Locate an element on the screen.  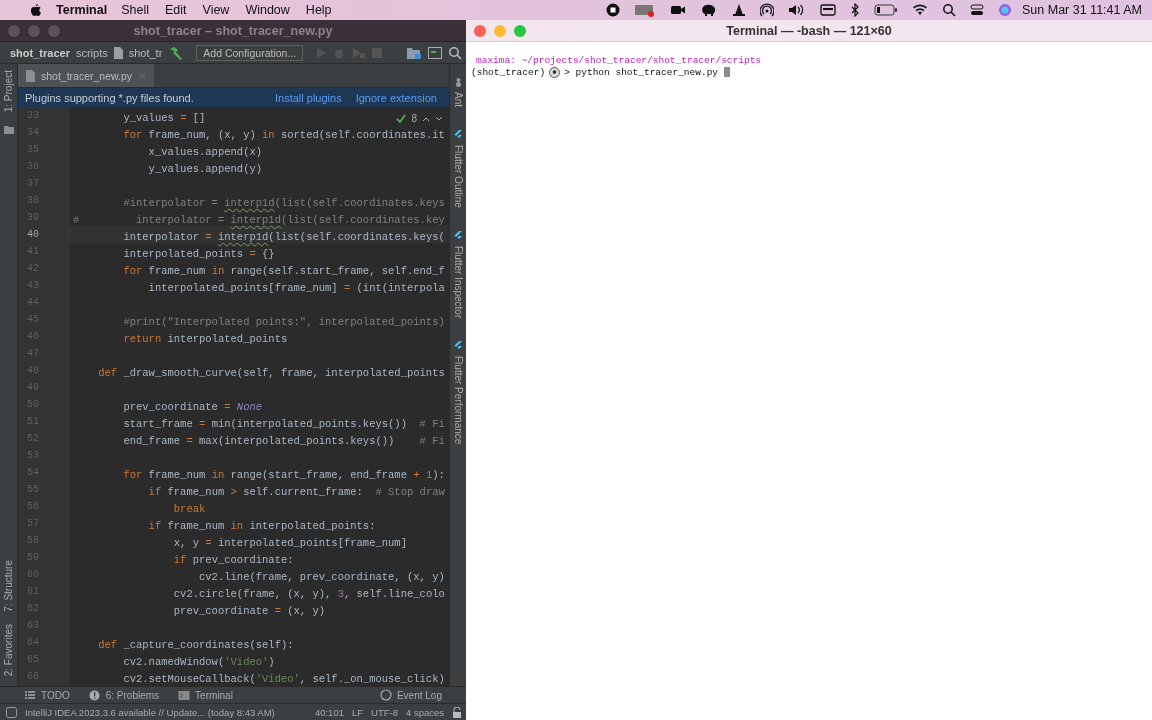
inspection-count: 8 is located at coordinates (414, 118).